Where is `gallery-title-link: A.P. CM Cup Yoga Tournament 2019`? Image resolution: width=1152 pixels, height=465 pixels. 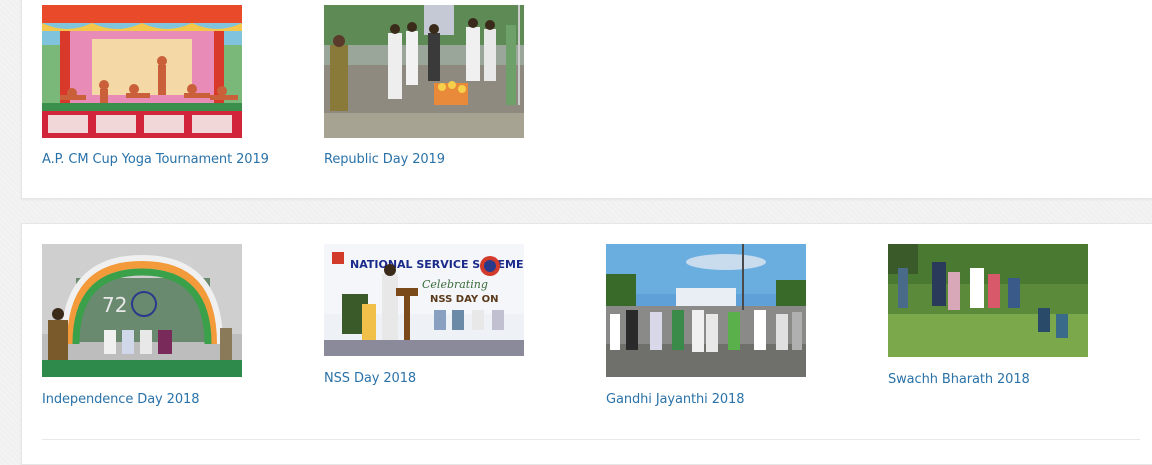 gallery-title-link: A.P. CM Cup Yoga Tournament 2019 is located at coordinates (155, 159).